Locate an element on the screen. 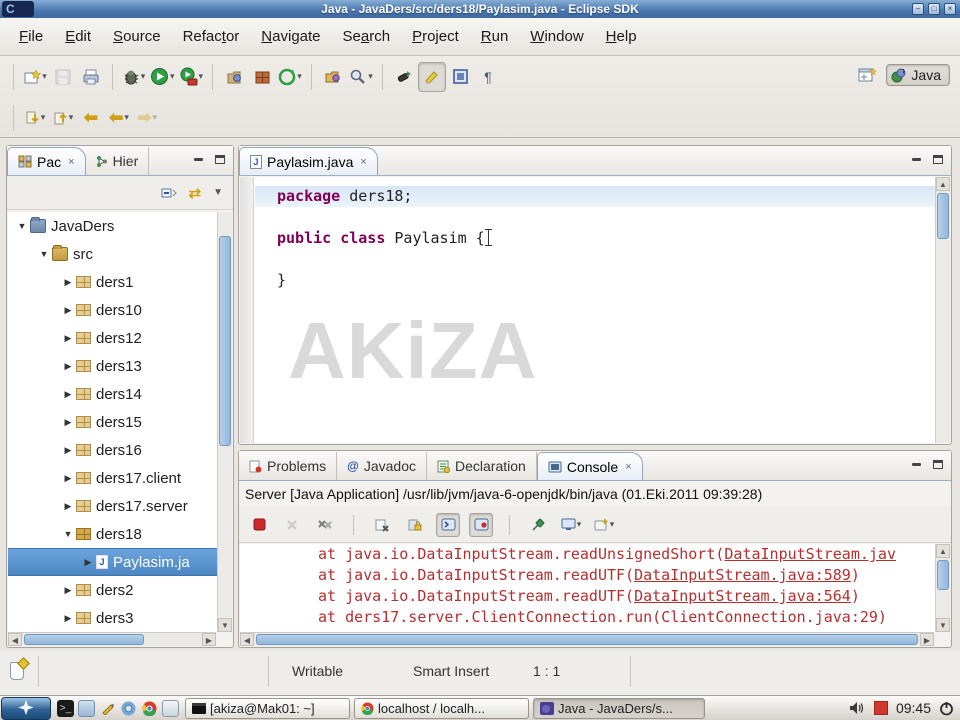 This screenshot has height=720, width=960. scroll-lock-button is located at coordinates (415, 525).